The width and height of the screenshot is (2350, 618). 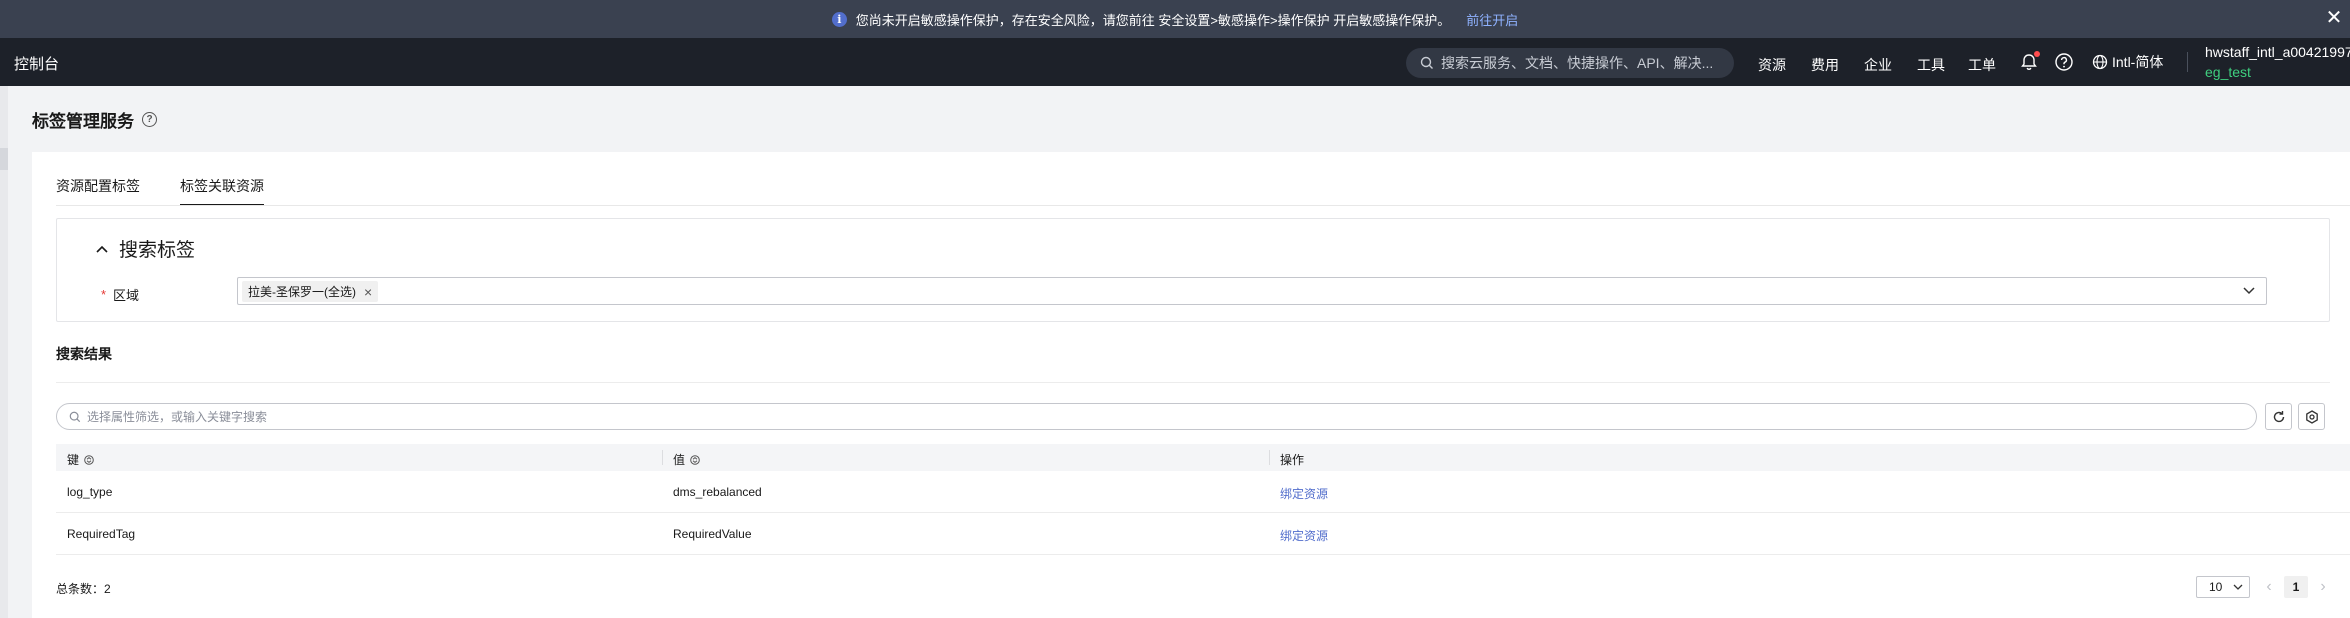 I want to click on column-header-actions-label: 操作, so click(x=1292, y=460).